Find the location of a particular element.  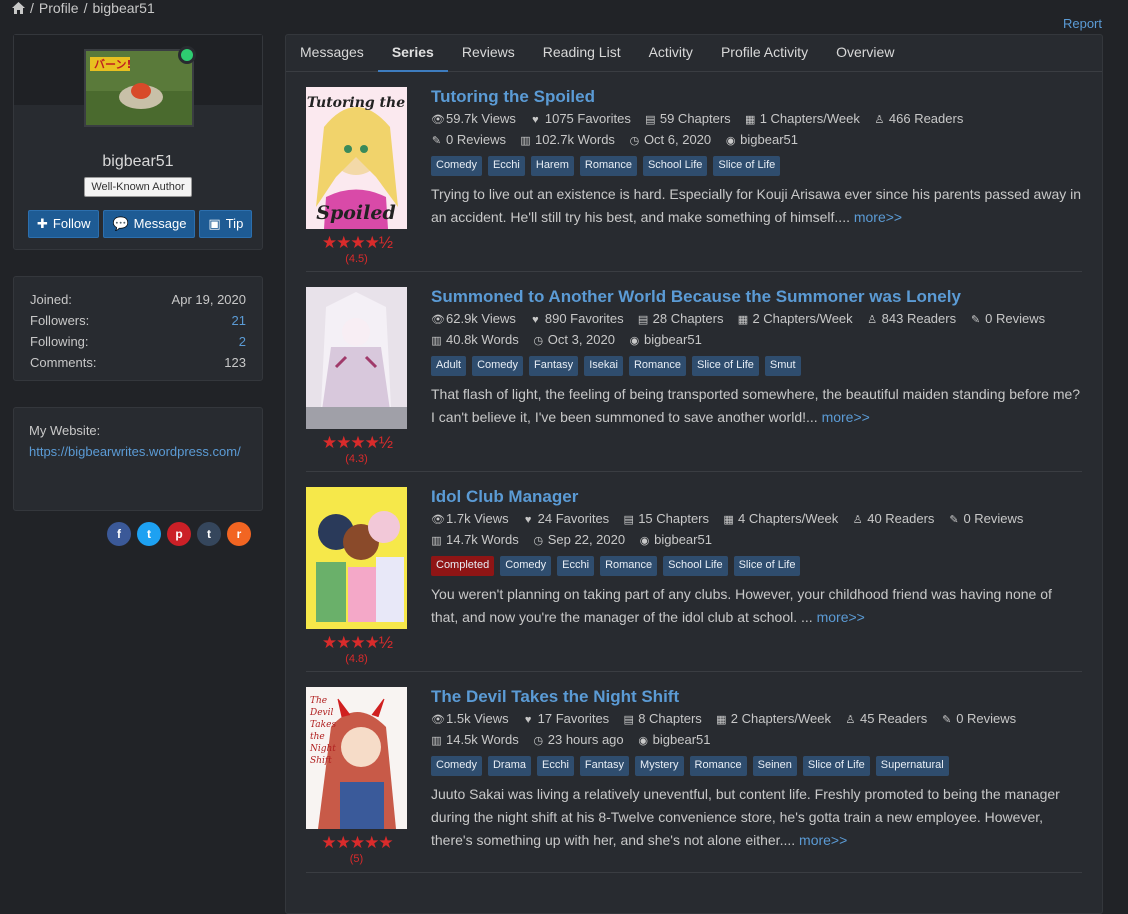

meta-date-value: Sep 22, 2020 is located at coordinates (586, 539).